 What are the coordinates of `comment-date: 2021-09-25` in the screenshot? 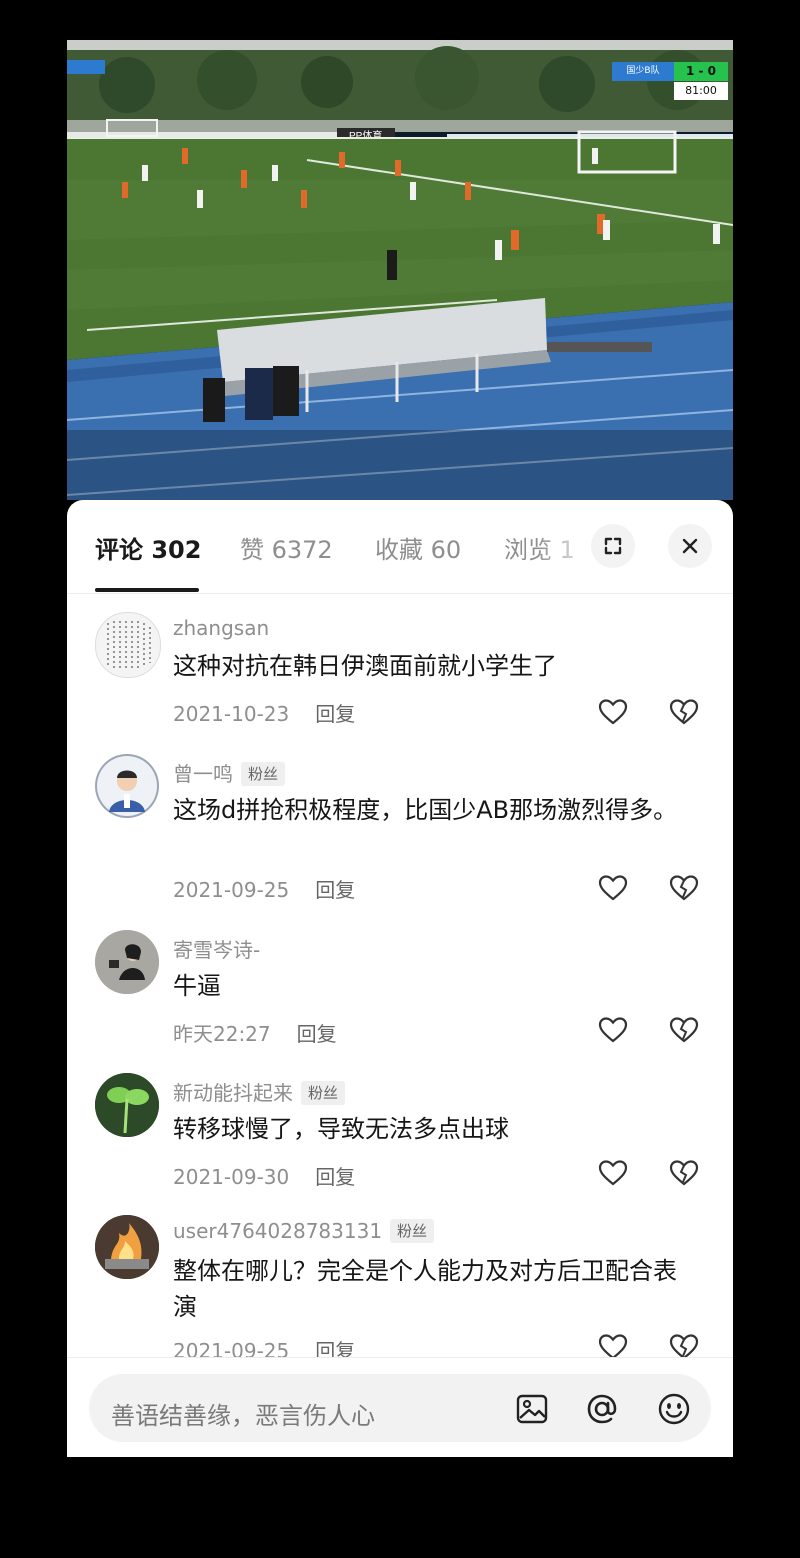 It's located at (231, 890).